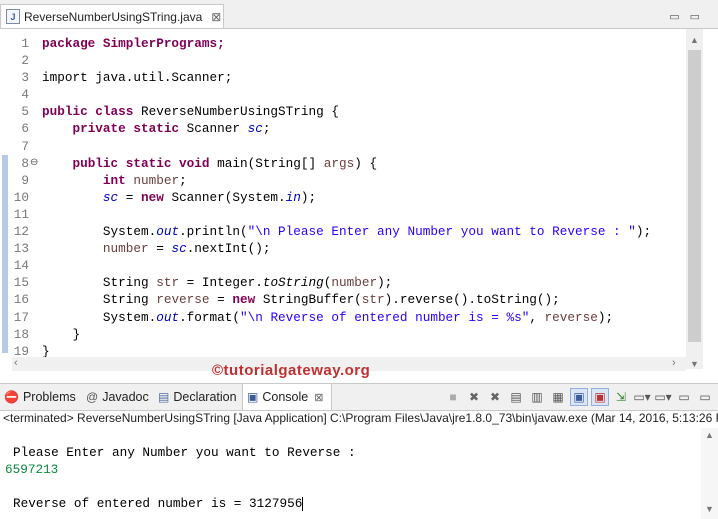 This screenshot has width=718, height=519. Describe the element at coordinates (21, 334) in the screenshot. I see `line-number: 18` at that location.